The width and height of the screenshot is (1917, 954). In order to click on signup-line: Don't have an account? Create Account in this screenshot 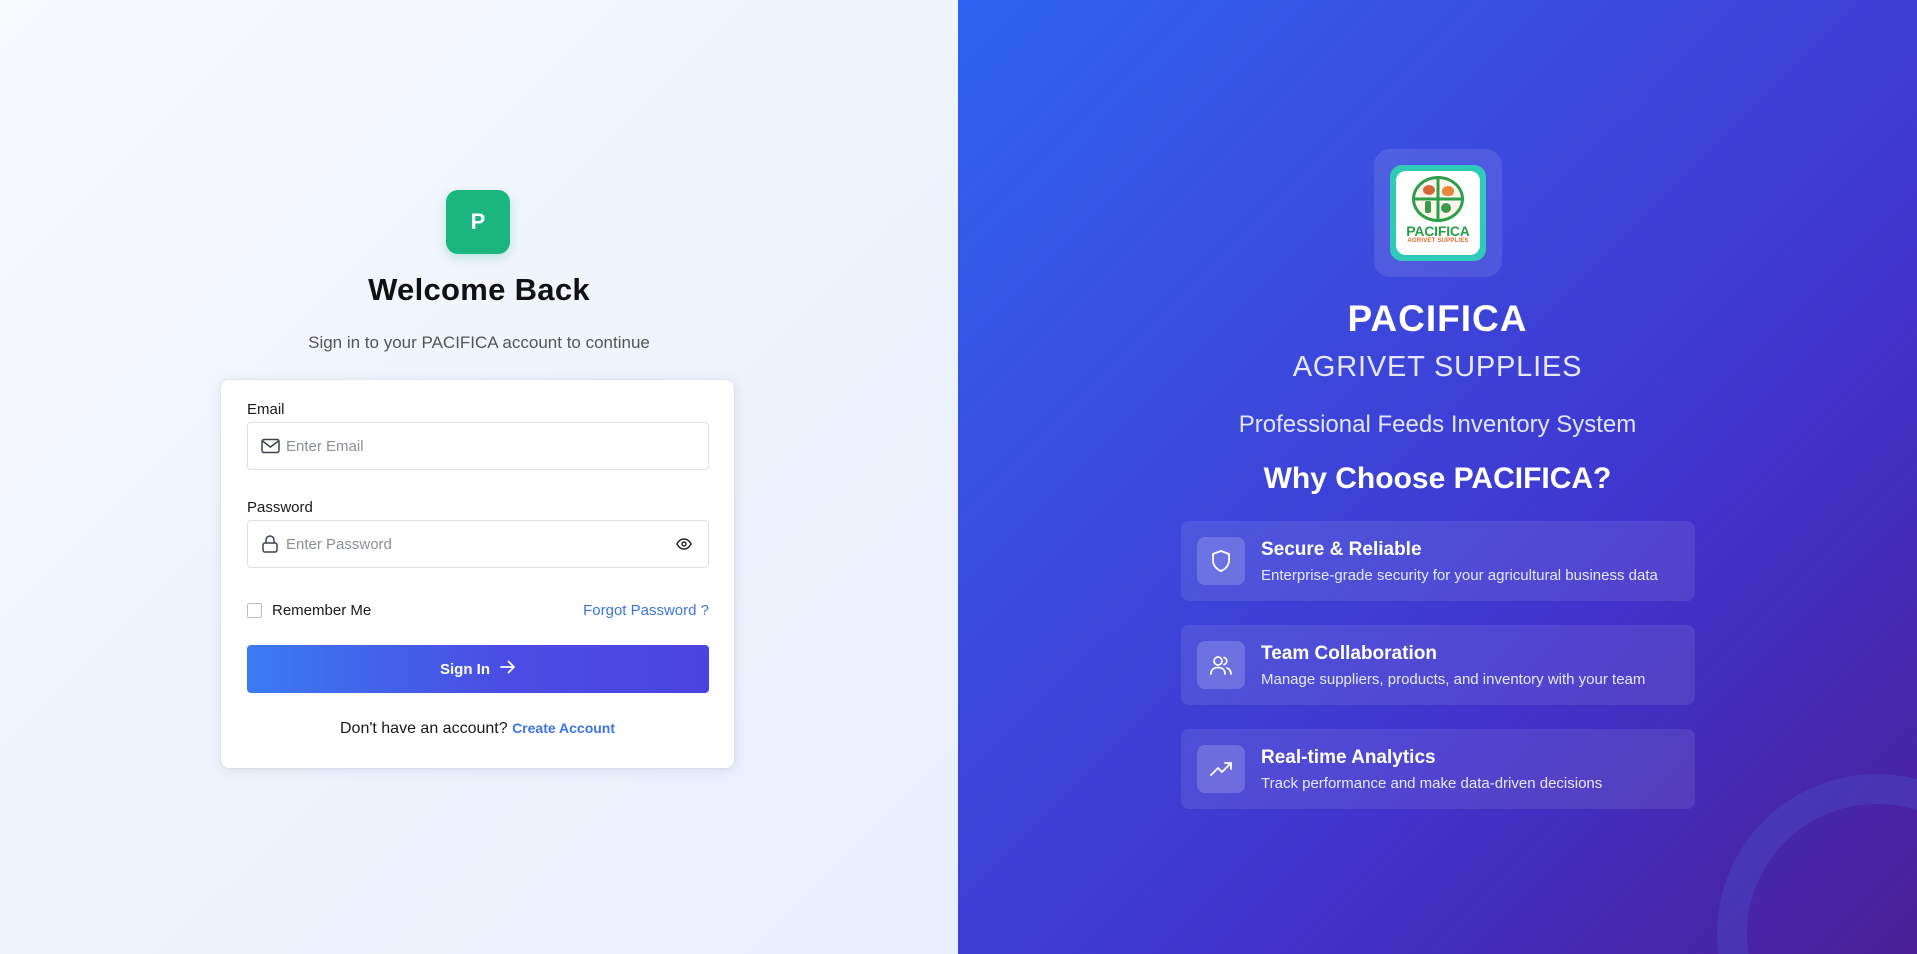, I will do `click(477, 729)`.